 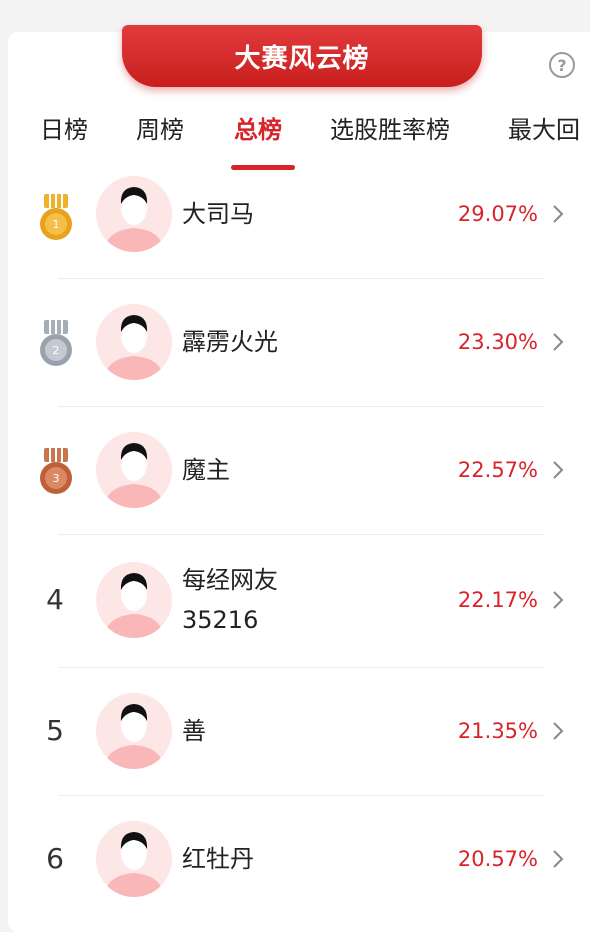 I want to click on leaderboard-row: 4 每经网友 35216 22.17%, so click(x=295, y=601).